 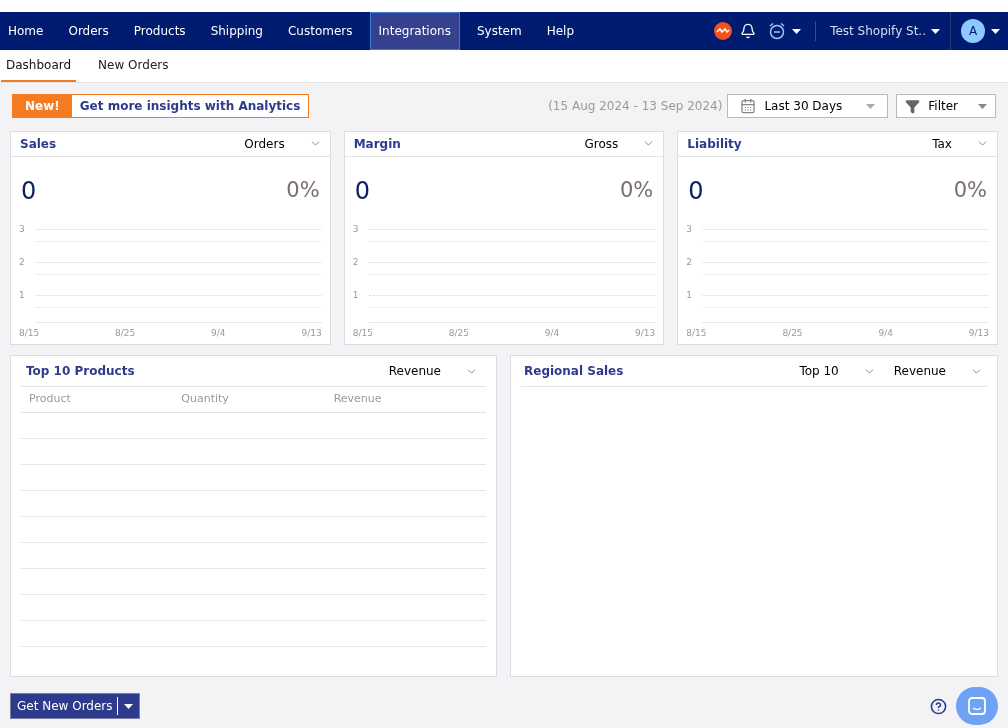 I want to click on new-badge: New!, so click(x=42, y=106).